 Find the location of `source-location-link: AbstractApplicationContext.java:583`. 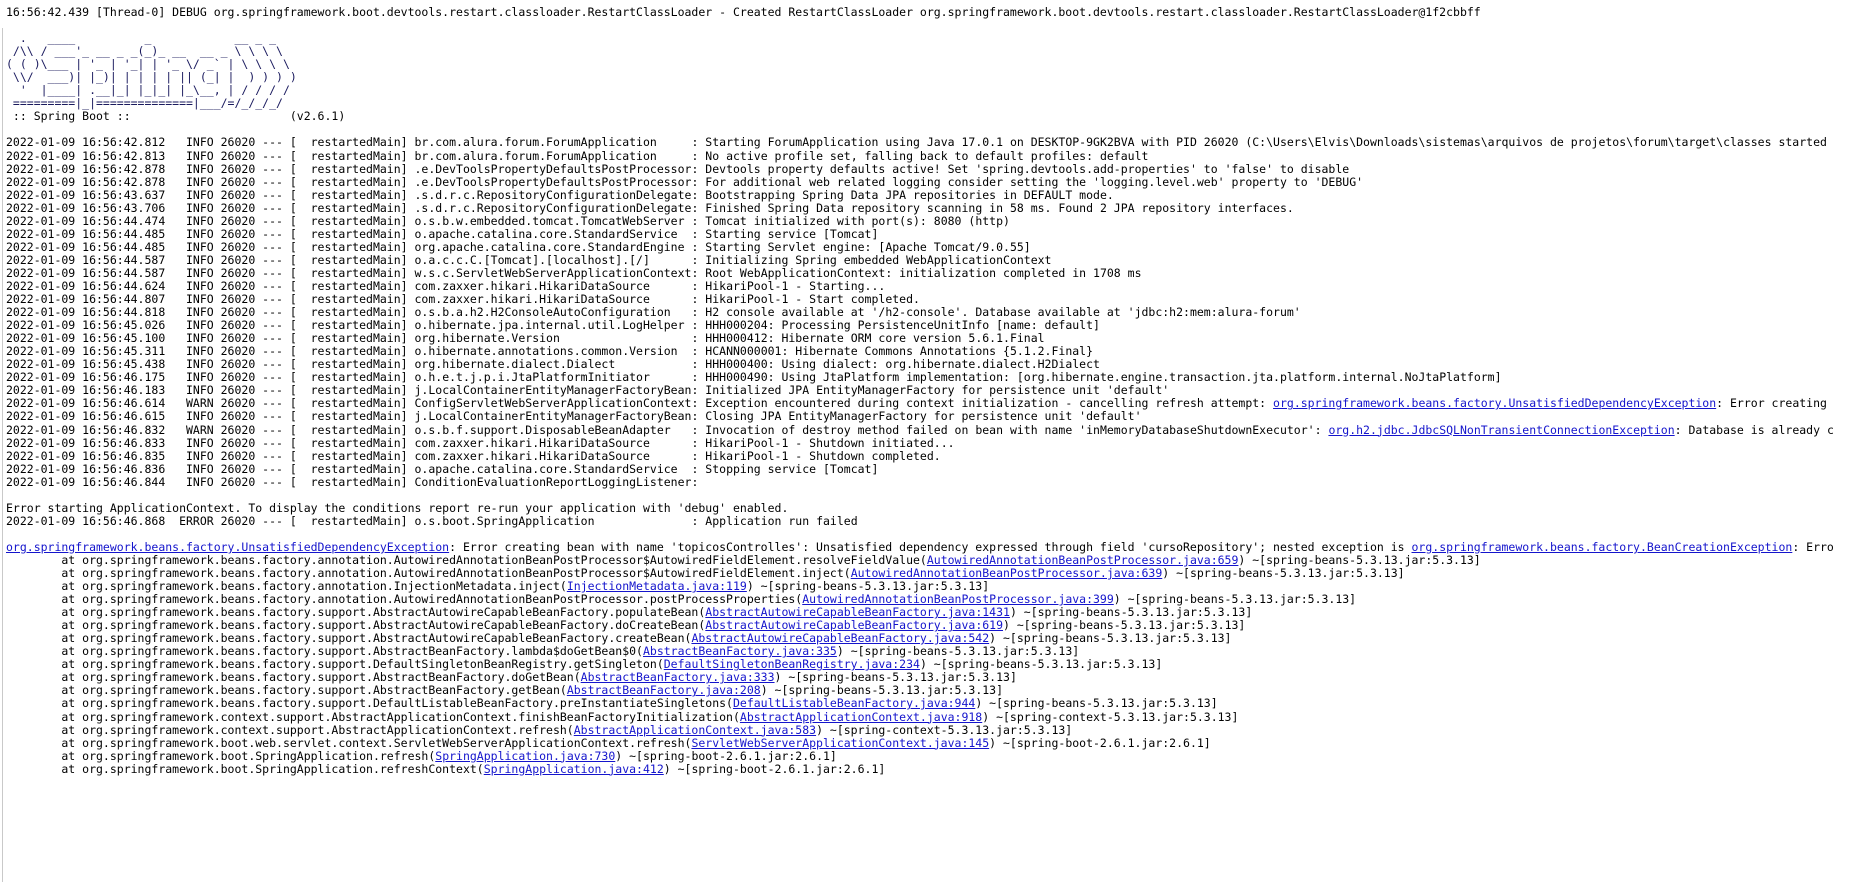

source-location-link: AbstractApplicationContext.java:583 is located at coordinates (695, 730).